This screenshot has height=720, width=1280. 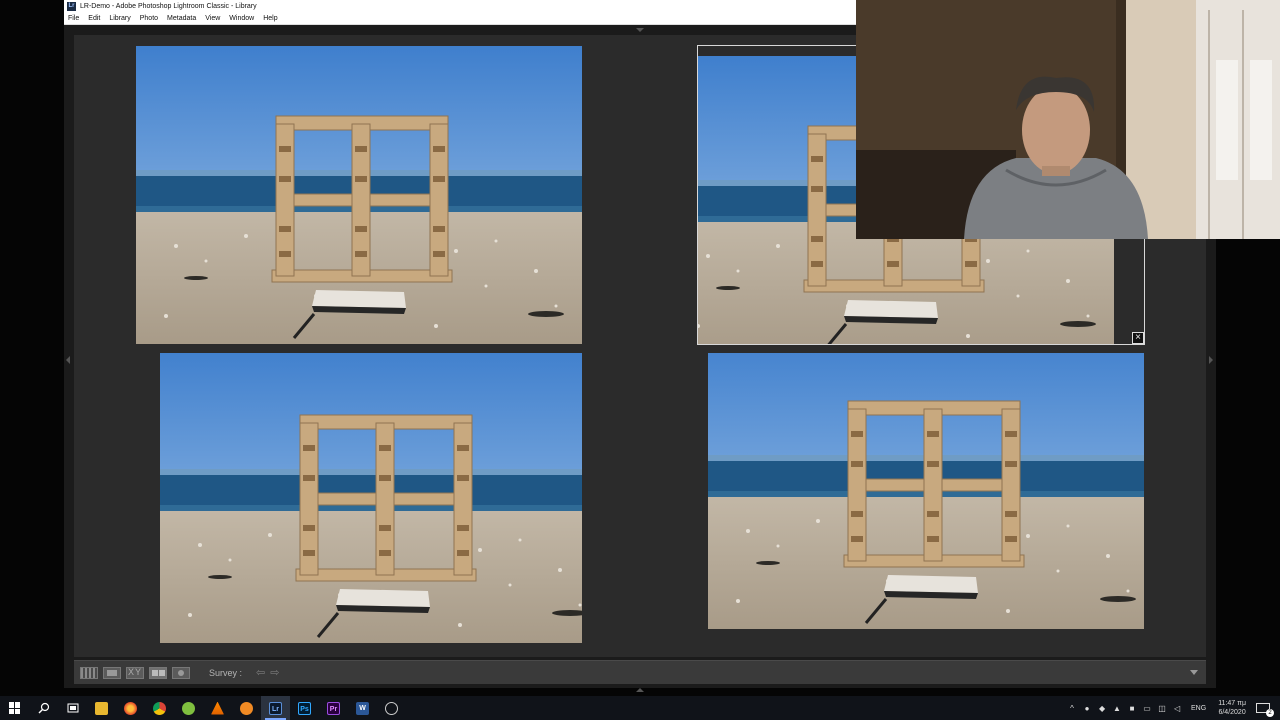 I want to click on previous-photo-arrow-icon: ⇦, so click(x=260, y=672).